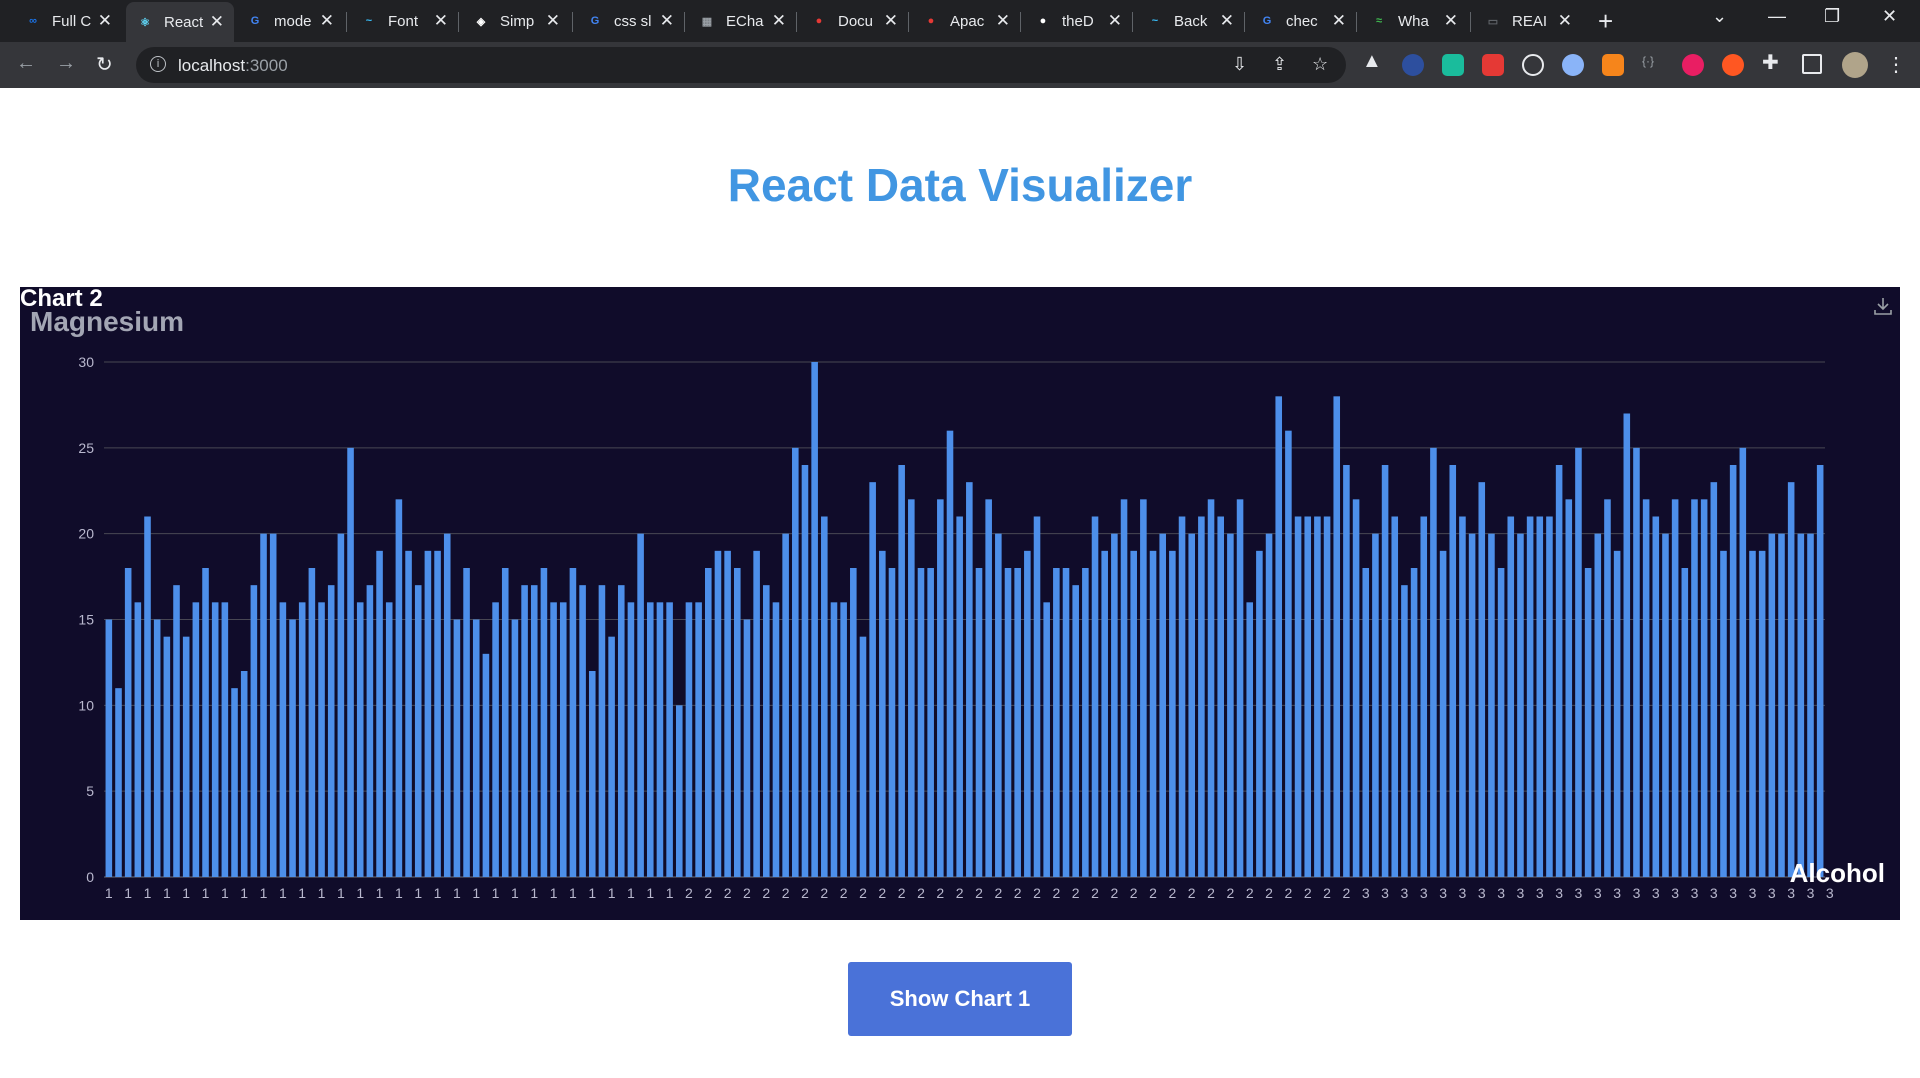 The width and height of the screenshot is (1920, 1078). Describe the element at coordinates (1605, 21) in the screenshot. I see `new-tab-button: +` at that location.